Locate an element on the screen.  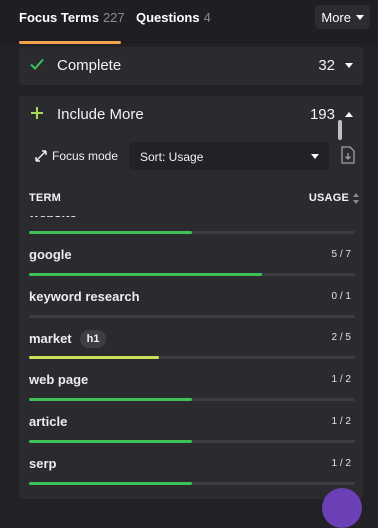
term-row: article 1 / 2 is located at coordinates (192, 424).